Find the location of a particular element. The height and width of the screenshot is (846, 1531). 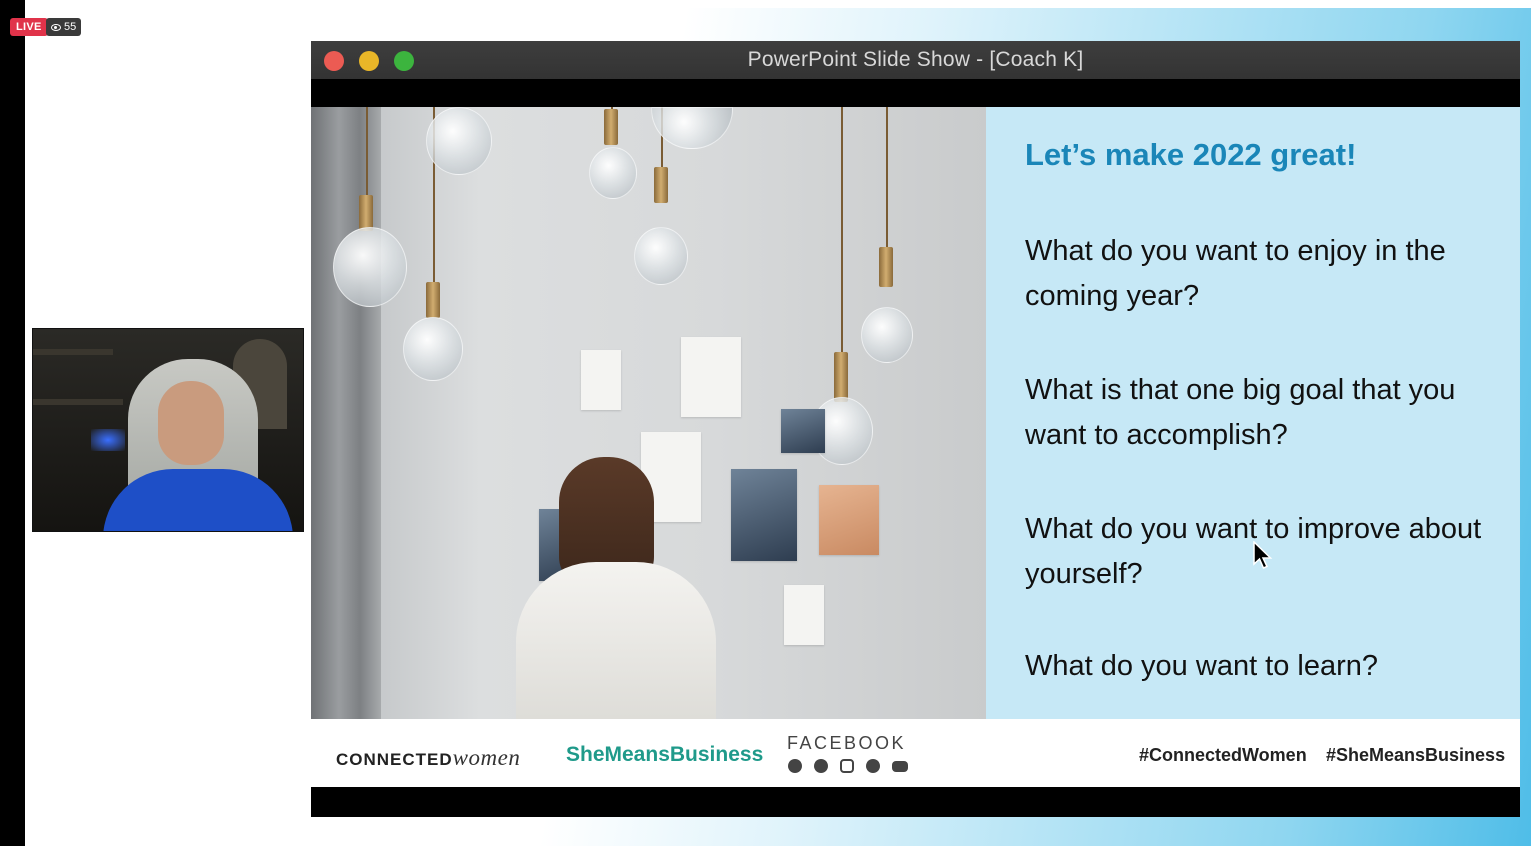

connected-women-logo: CONNECTEDwomen is located at coordinates (428, 758).